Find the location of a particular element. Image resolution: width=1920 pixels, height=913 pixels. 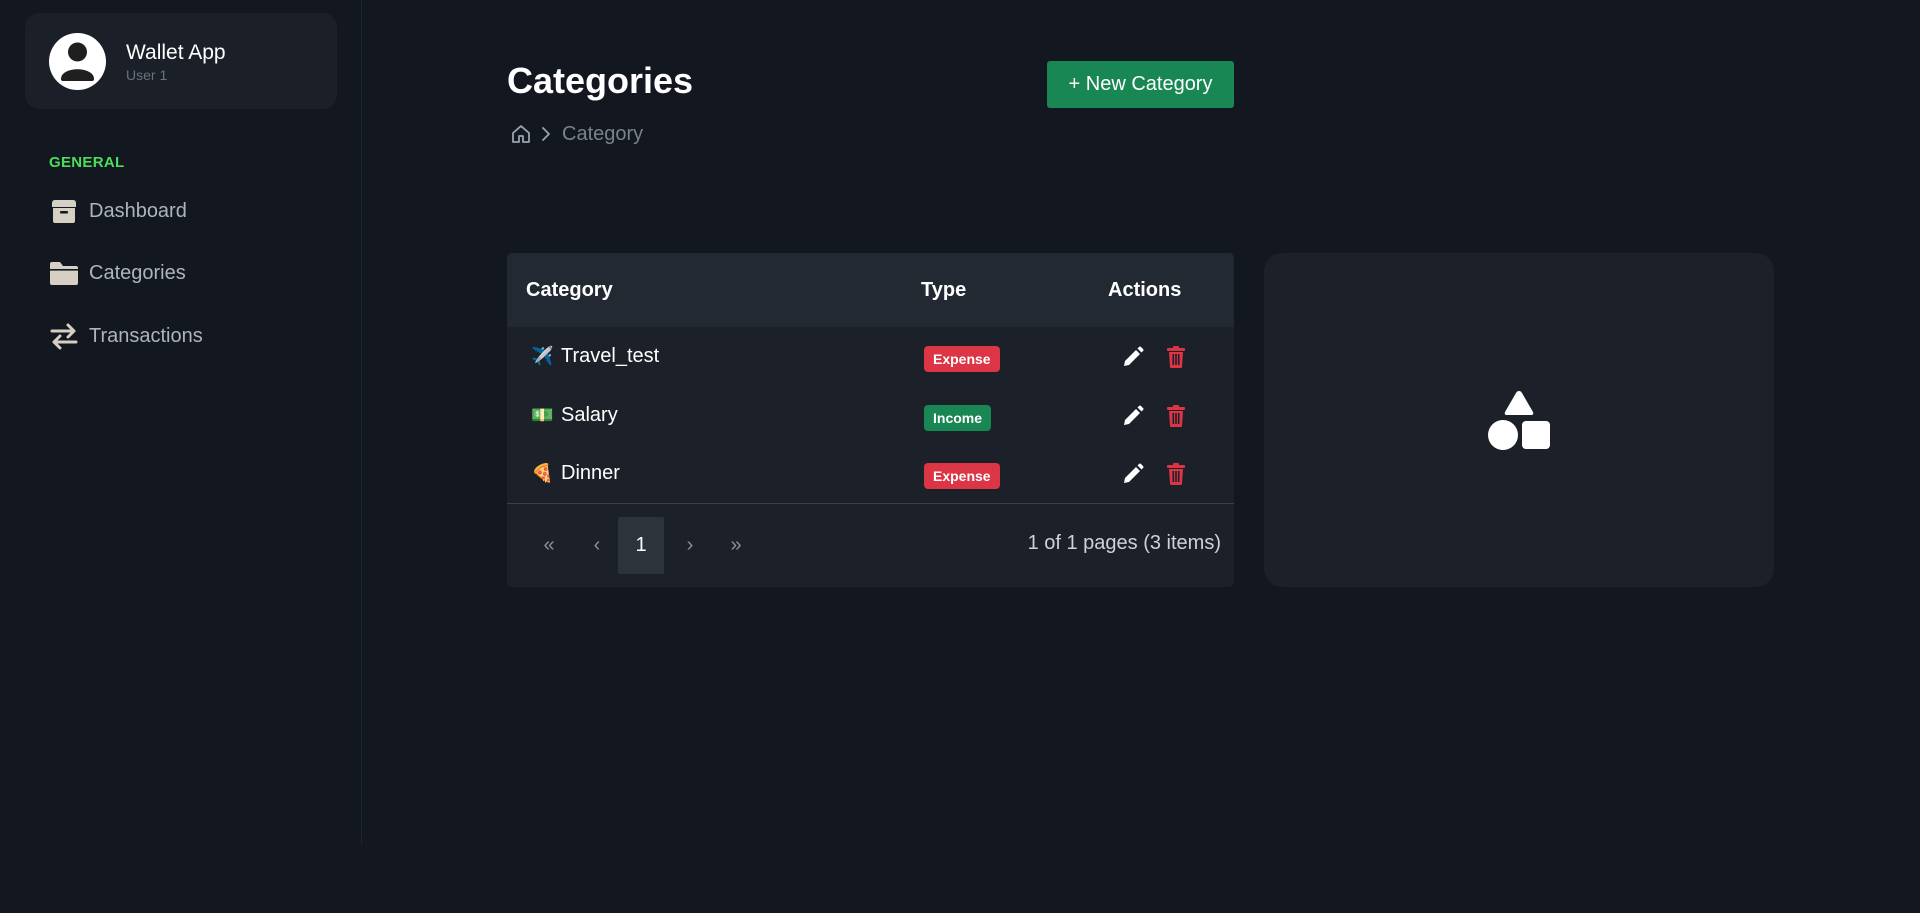

category-emoji: ✈️ is located at coordinates (542, 355).